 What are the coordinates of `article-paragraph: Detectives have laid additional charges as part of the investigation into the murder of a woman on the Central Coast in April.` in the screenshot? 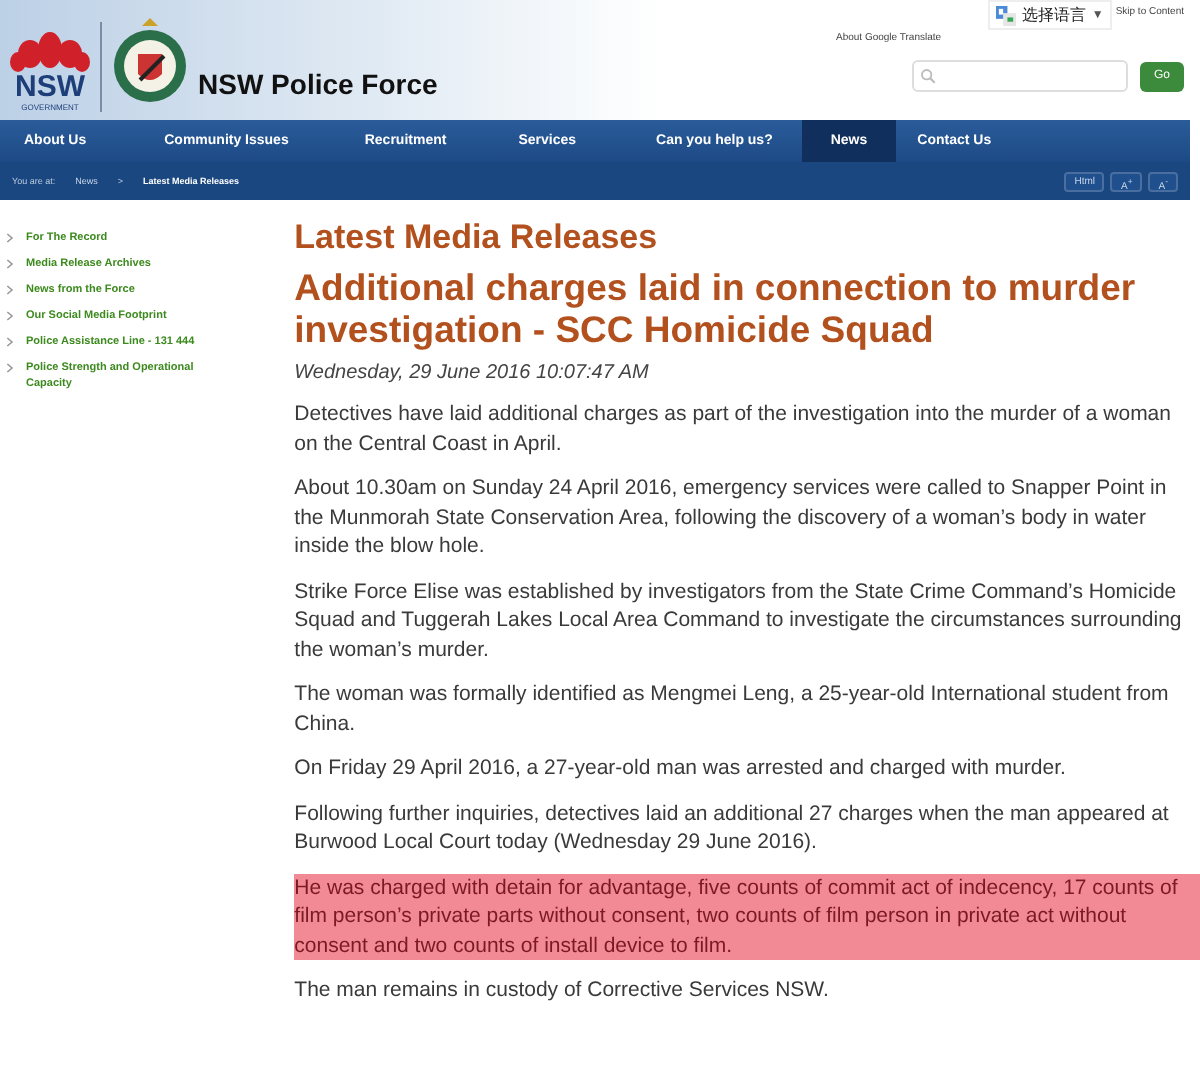 It's located at (733, 429).